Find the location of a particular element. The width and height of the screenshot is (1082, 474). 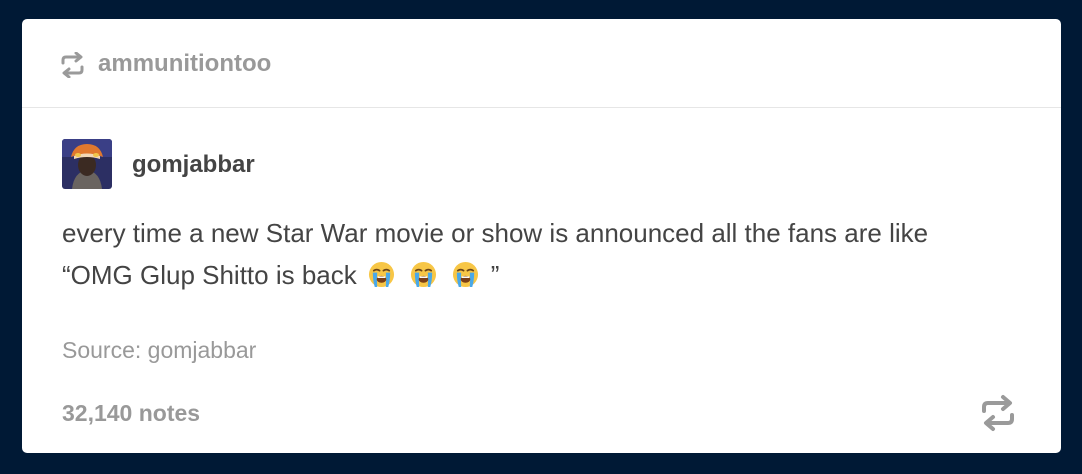

reblog-button is located at coordinates (998, 413).